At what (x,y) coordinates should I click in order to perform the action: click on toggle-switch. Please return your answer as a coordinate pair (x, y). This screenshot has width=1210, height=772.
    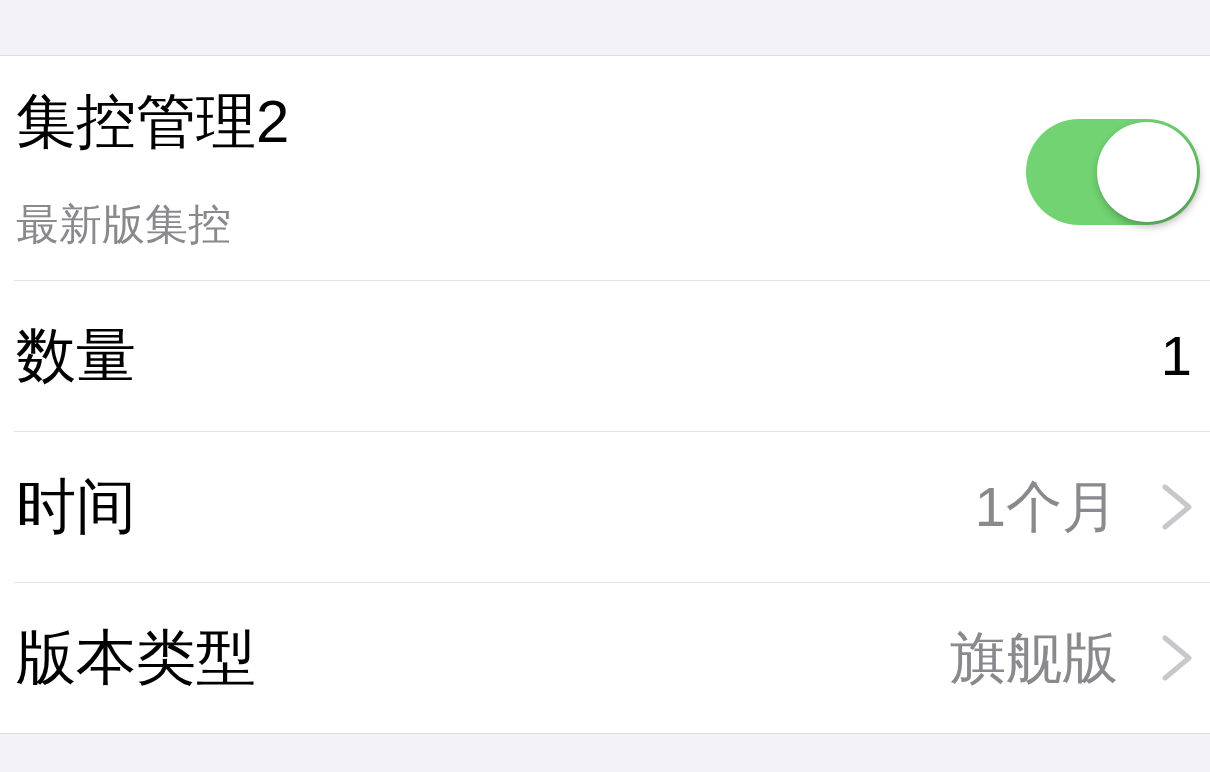
    Looking at the image, I should click on (1113, 172).